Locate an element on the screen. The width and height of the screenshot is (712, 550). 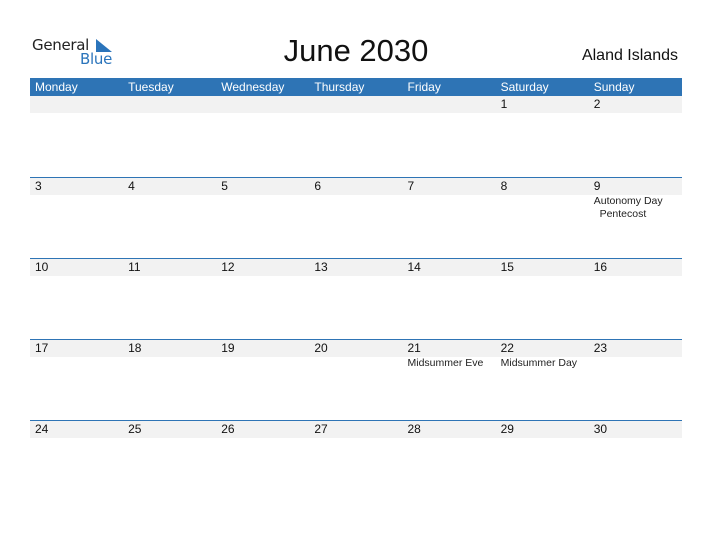
day-cell: 30 is located at coordinates (635, 461).